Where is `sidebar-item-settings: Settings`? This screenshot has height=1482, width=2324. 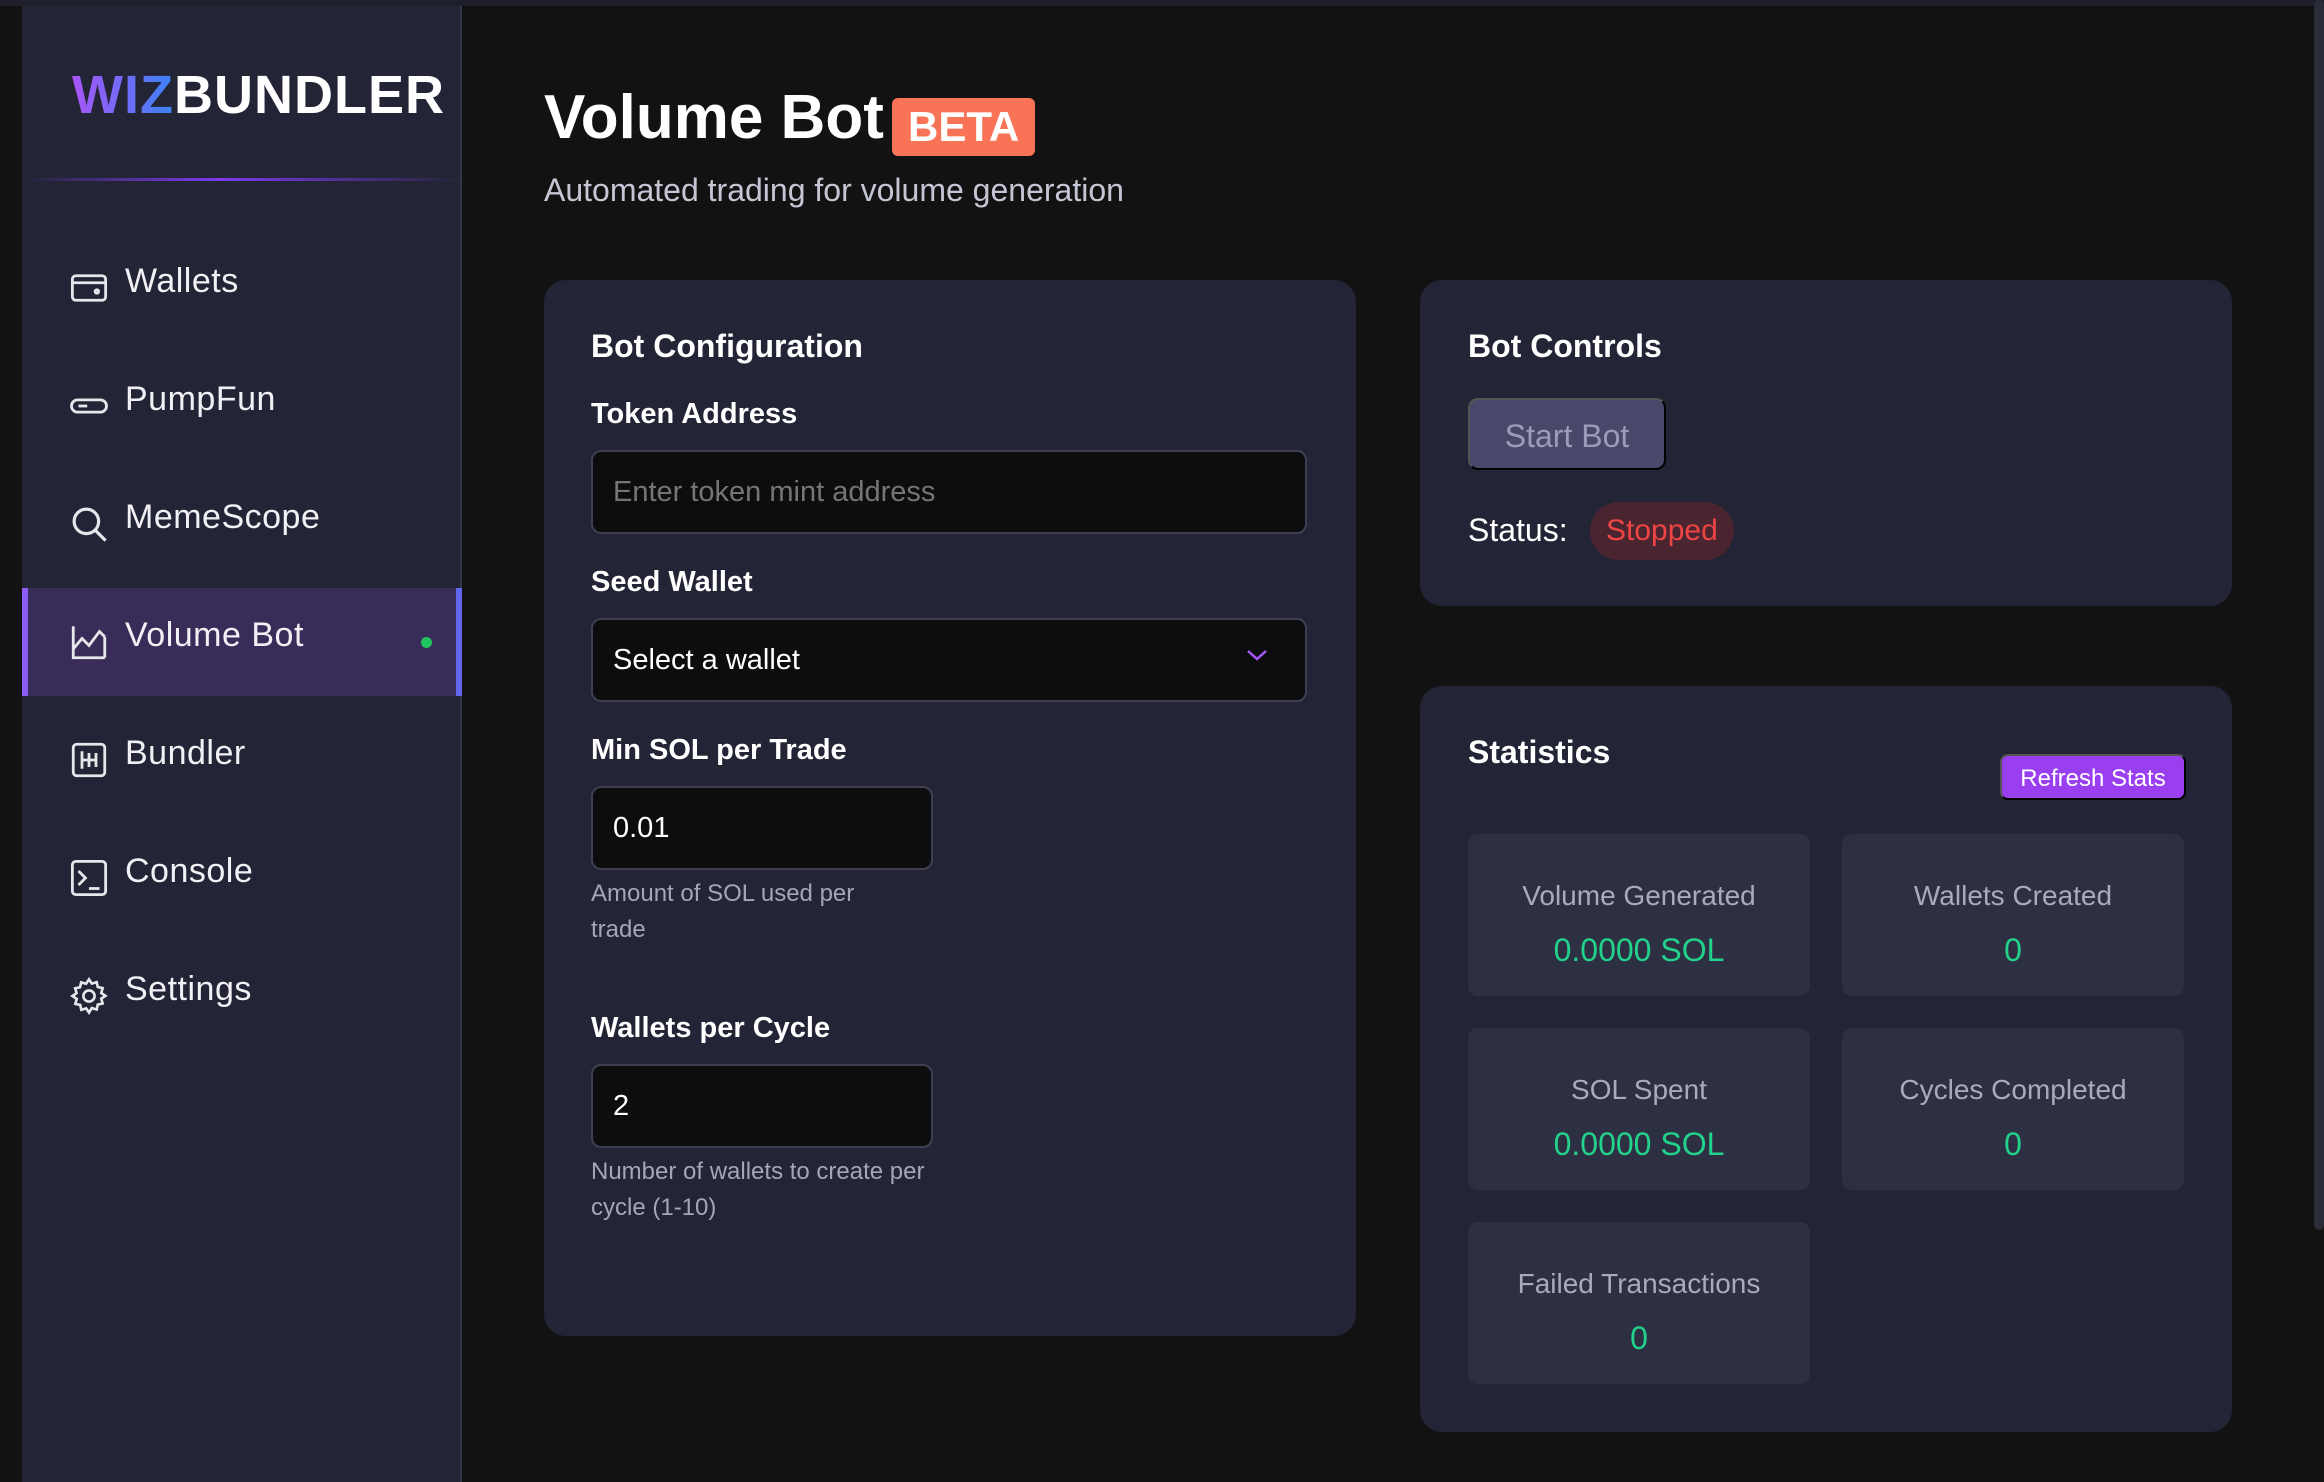
sidebar-item-settings: Settings is located at coordinates (242, 996).